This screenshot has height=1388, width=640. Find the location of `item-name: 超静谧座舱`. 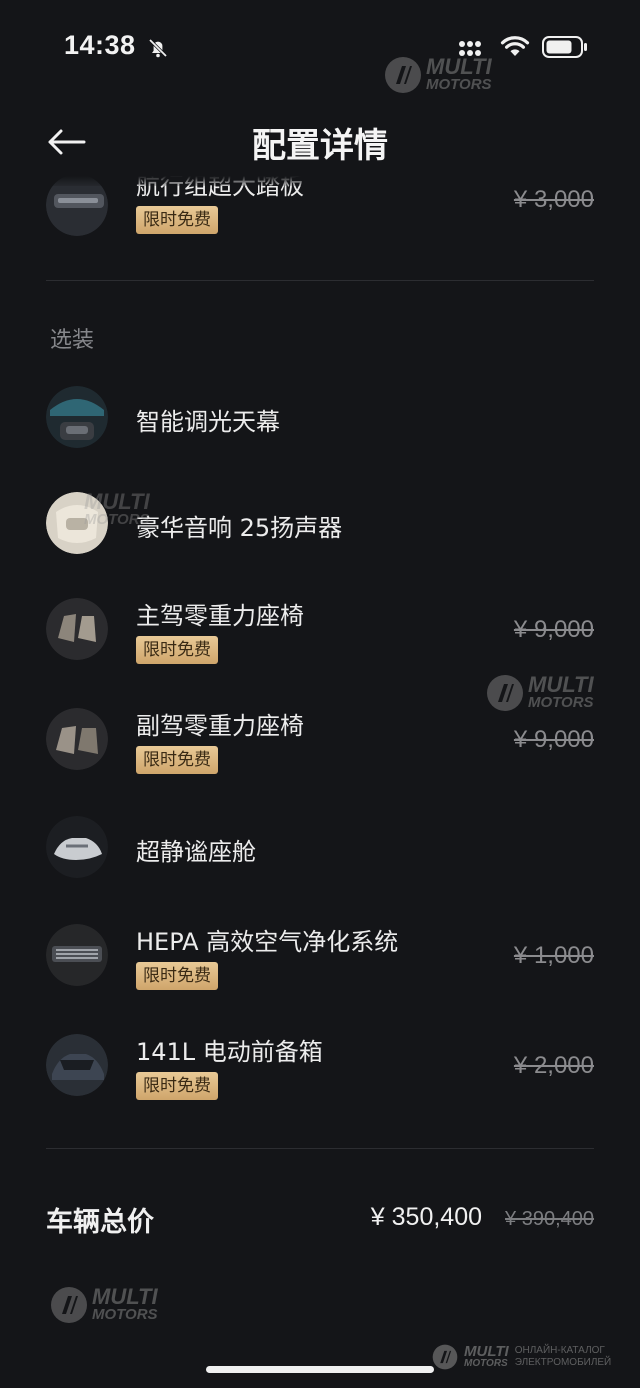

item-name: 超静谧座舱 is located at coordinates (196, 852).